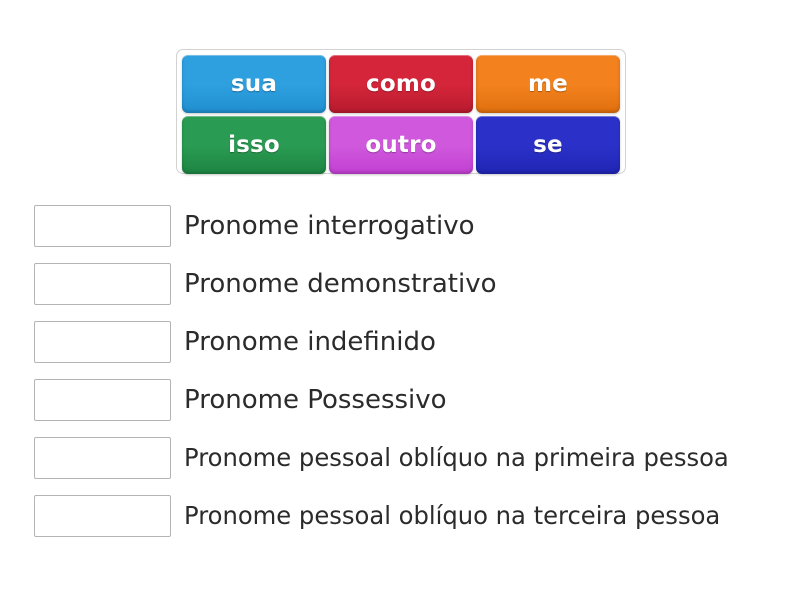  I want to click on tile-label: se, so click(548, 145).